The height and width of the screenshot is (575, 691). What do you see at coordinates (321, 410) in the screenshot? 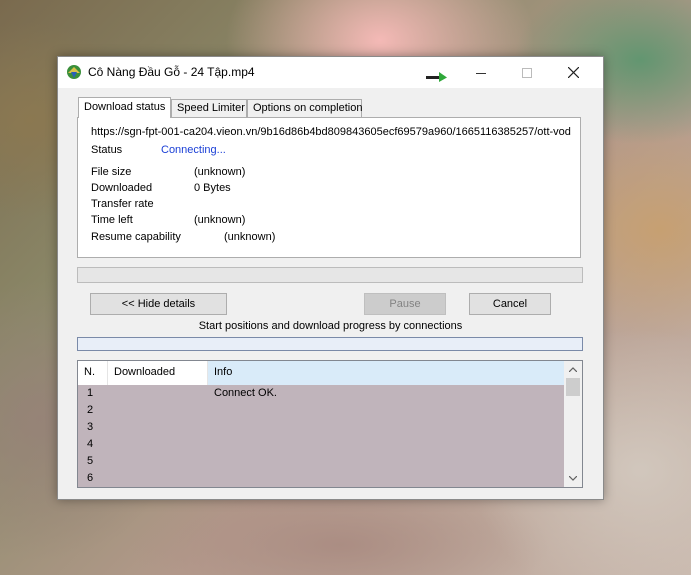
I see `table-row: 2` at bounding box center [321, 410].